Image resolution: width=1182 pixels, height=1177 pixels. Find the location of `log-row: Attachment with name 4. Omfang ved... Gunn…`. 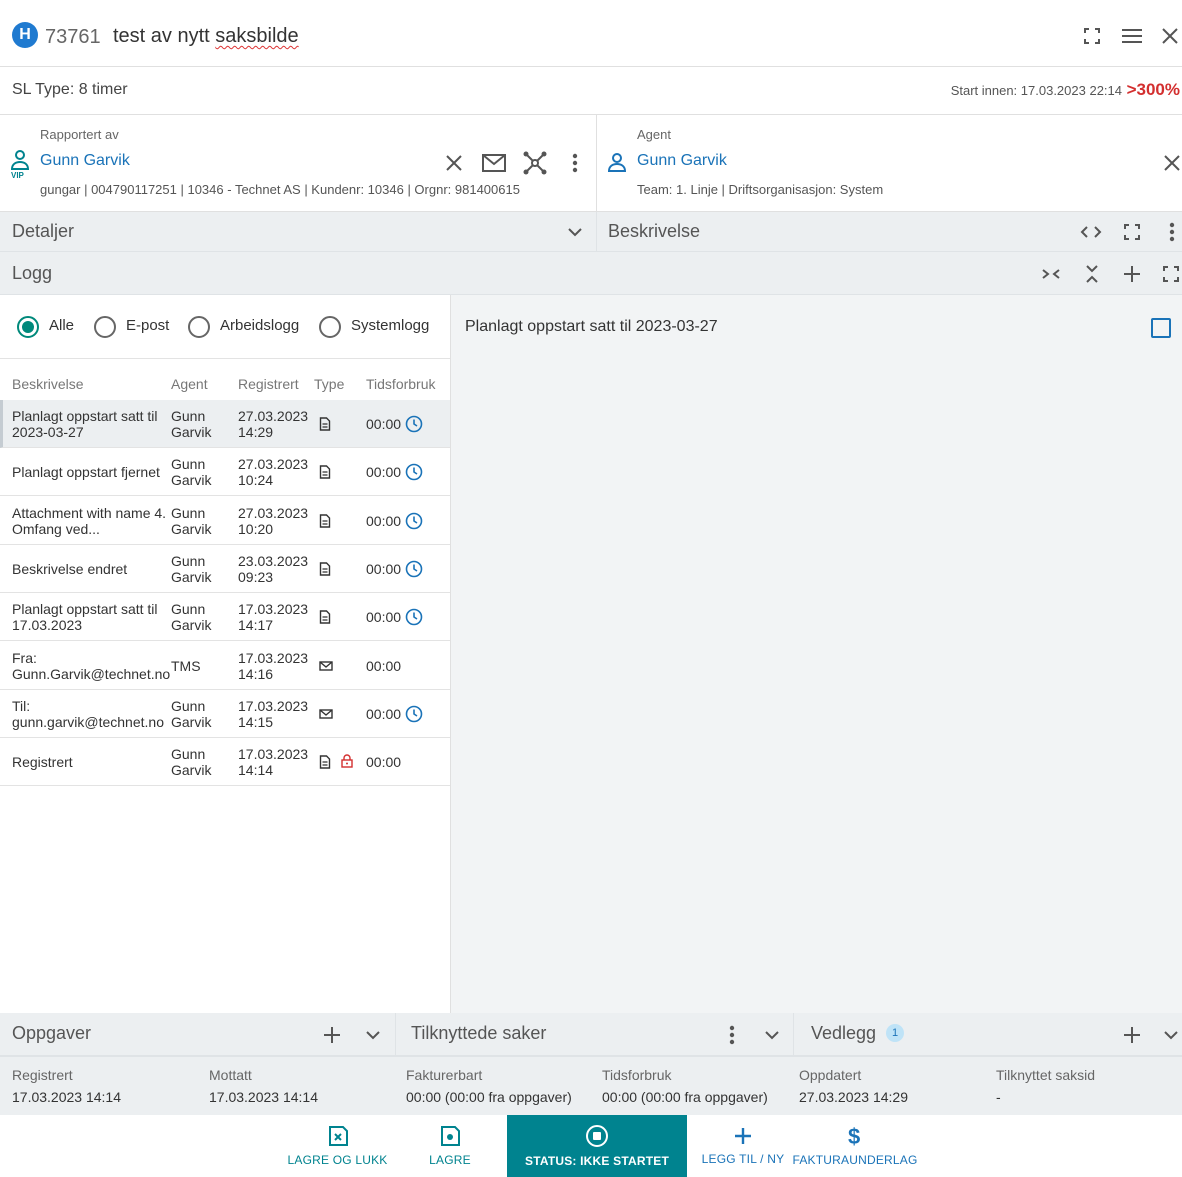

log-row: Attachment with name 4. Omfang ved... Gunn… is located at coordinates (225, 521).